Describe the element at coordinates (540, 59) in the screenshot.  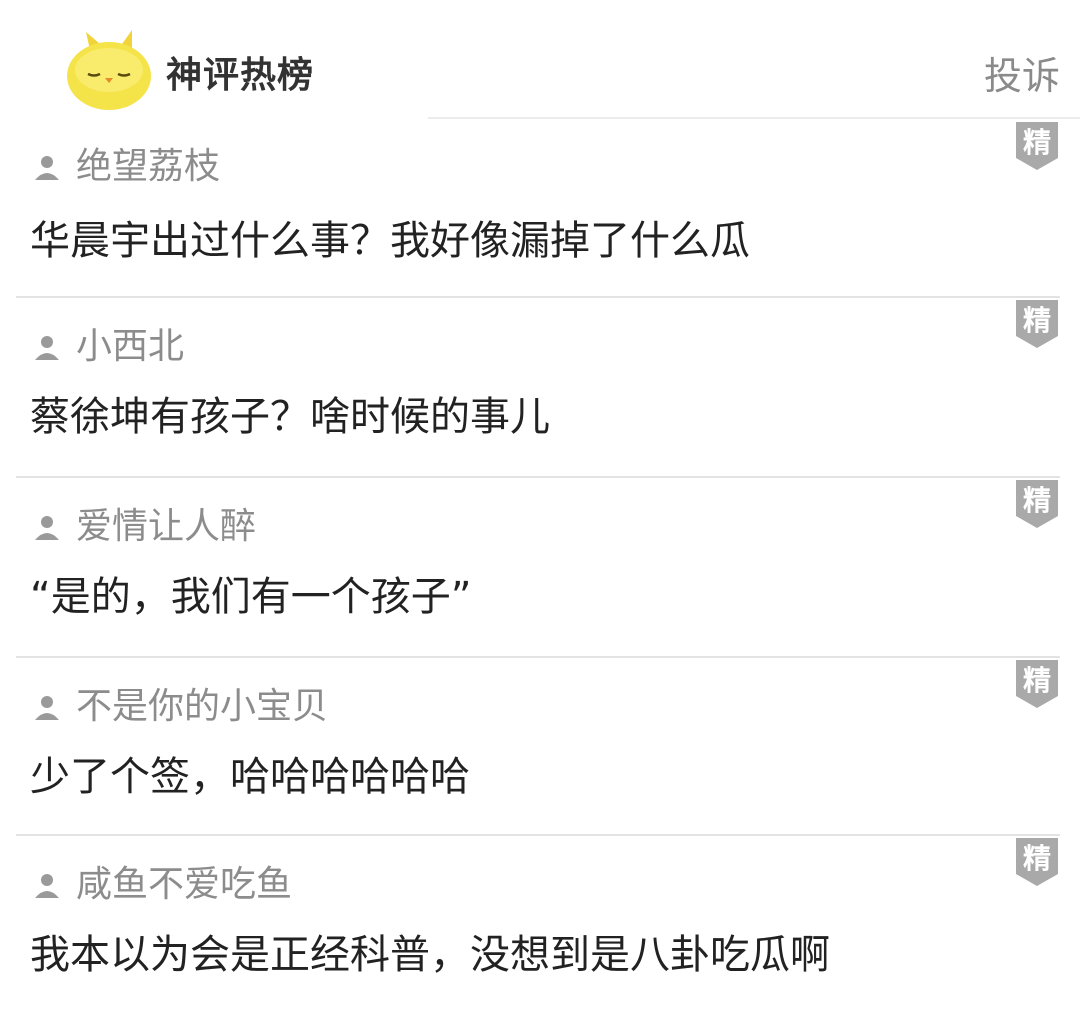
I see `header: 神评热榜 投诉` at that location.